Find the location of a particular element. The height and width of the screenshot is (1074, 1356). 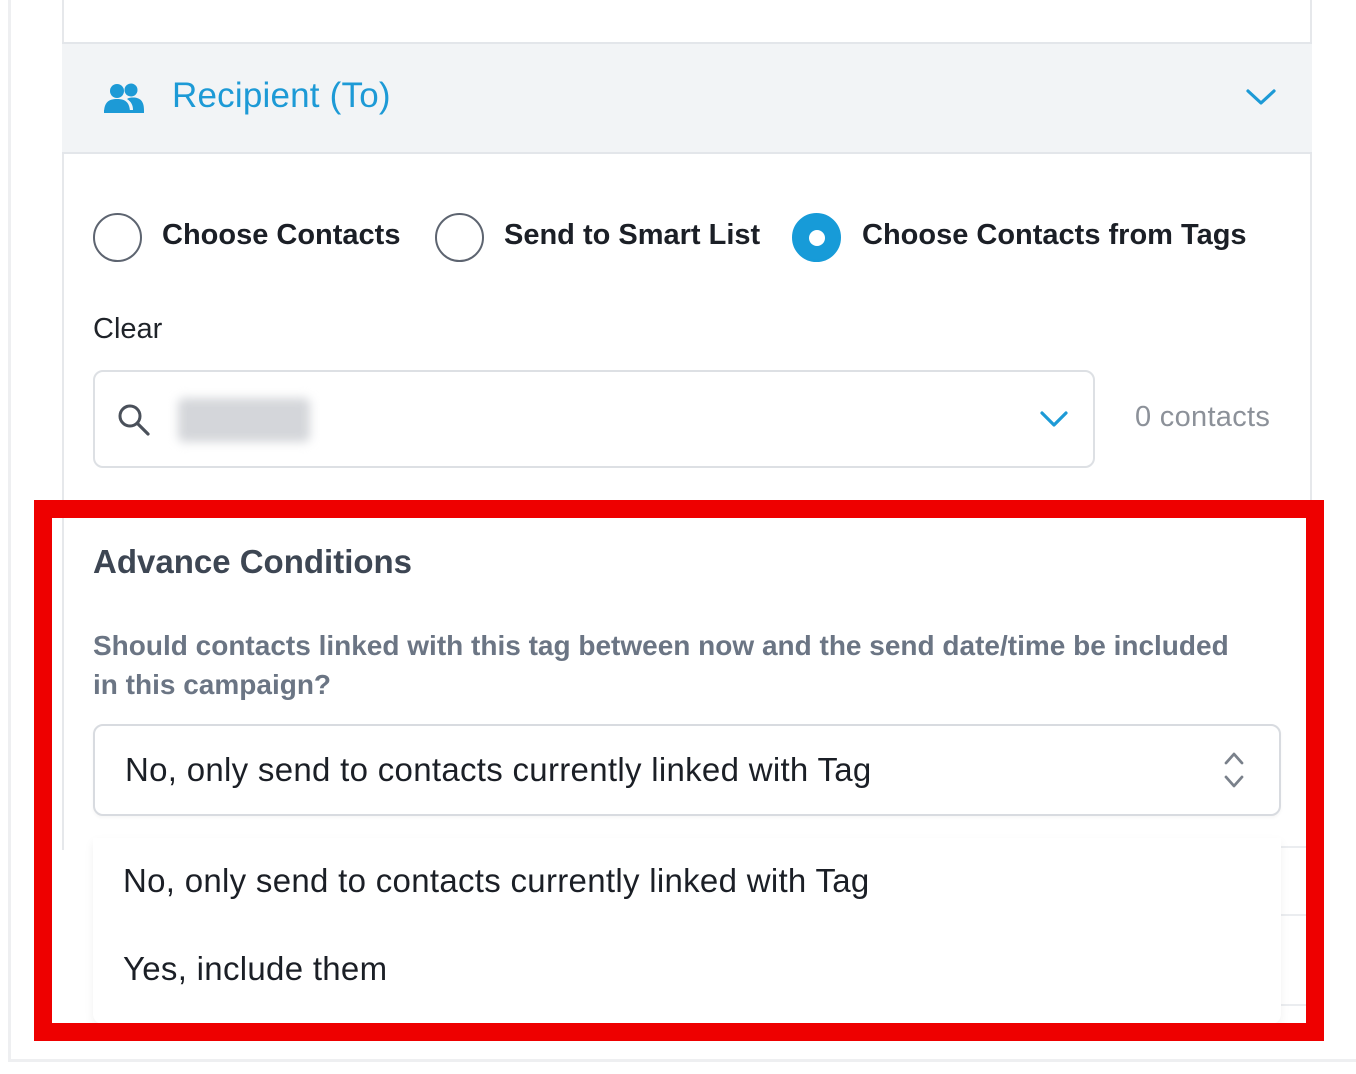

clear-link: Clear is located at coordinates (127, 329).